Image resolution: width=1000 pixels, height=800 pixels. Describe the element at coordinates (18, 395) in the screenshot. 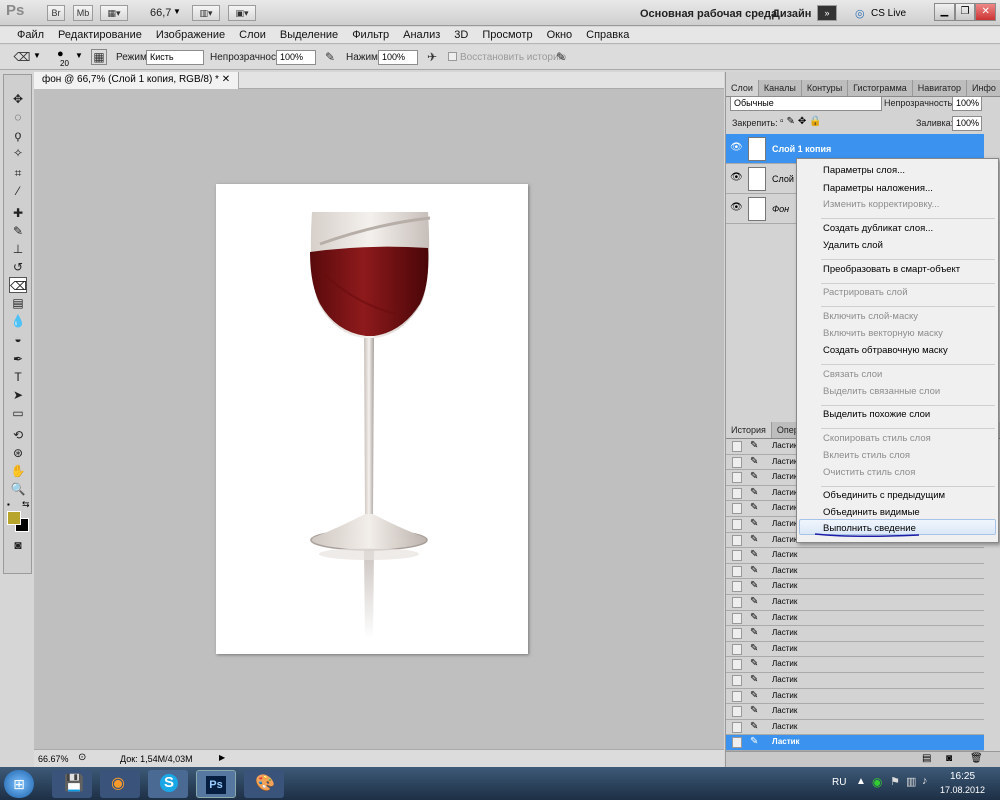

I see `path-selection-icon: ➤` at that location.